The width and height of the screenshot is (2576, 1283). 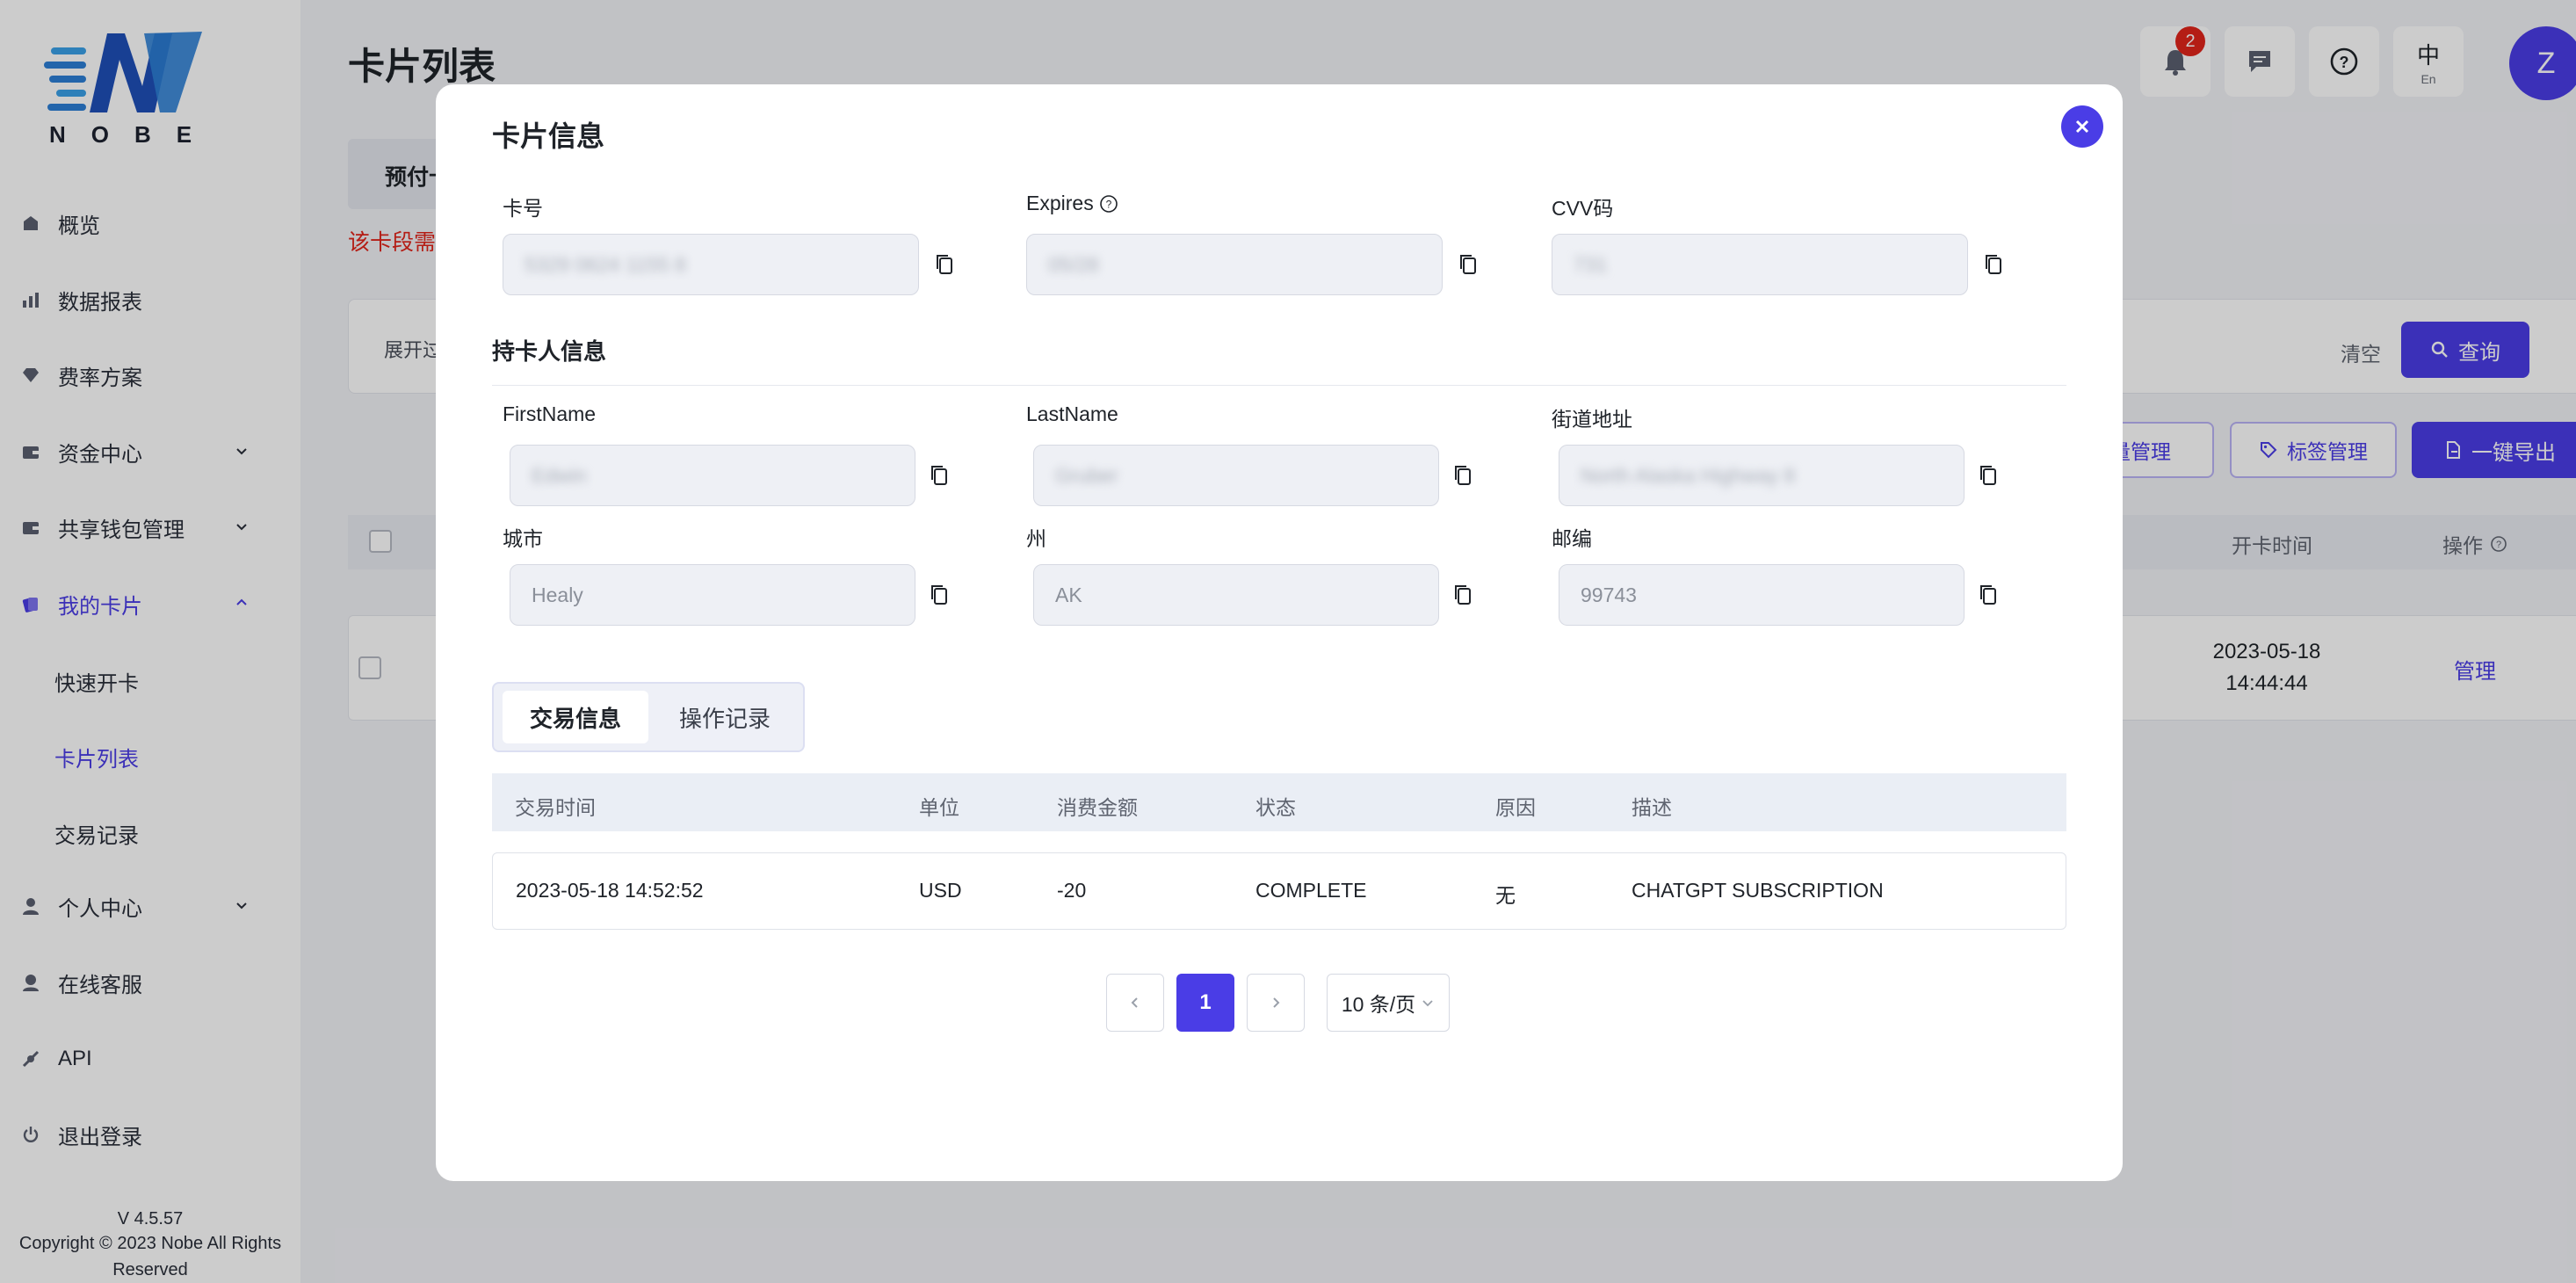 I want to click on zip-label-text: 邮编, so click(x=1572, y=538).